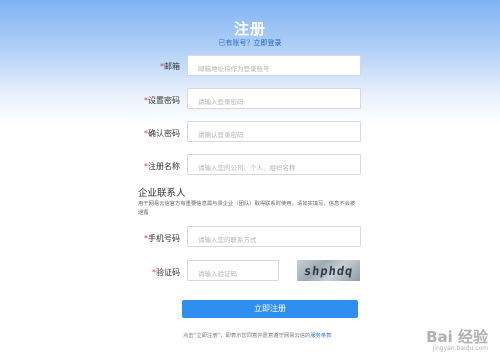 This screenshot has height=355, width=500. I want to click on email-field-box, so click(274, 67).